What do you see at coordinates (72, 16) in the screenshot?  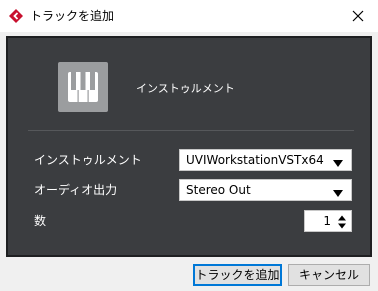 I see `window-title: トラックを追加` at bounding box center [72, 16].